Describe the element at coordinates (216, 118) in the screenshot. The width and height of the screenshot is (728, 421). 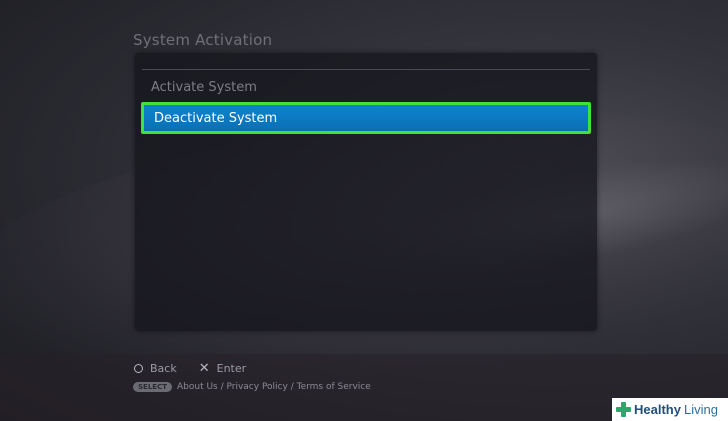
I see `menu-item-label: Deactivate System` at that location.